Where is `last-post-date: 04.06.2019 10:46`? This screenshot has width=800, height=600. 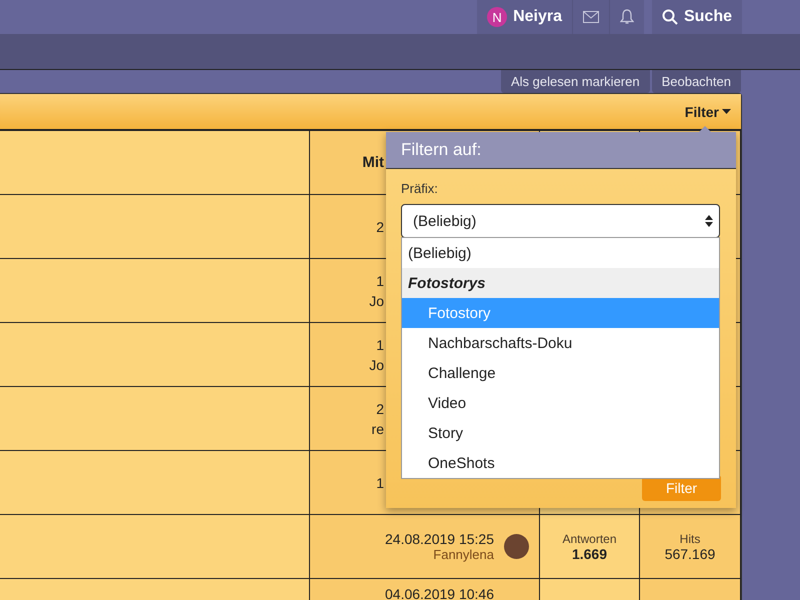 last-post-date: 04.06.2019 10:46 is located at coordinates (439, 593).